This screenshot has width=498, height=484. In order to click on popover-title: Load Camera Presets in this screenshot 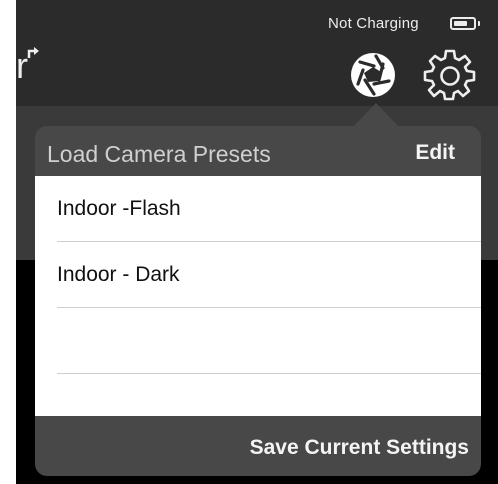, I will do `click(159, 154)`.